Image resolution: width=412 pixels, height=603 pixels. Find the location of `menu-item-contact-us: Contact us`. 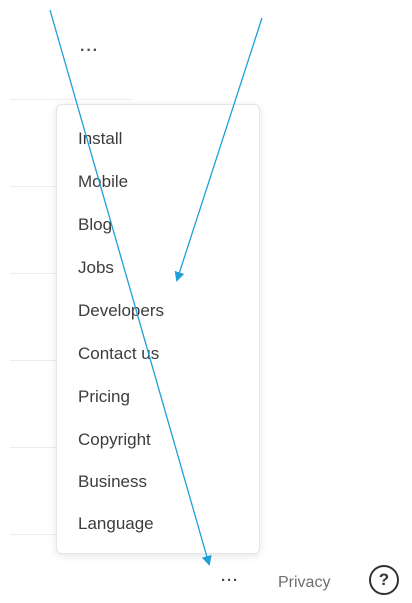

menu-item-contact-us: Contact us is located at coordinates (118, 354).